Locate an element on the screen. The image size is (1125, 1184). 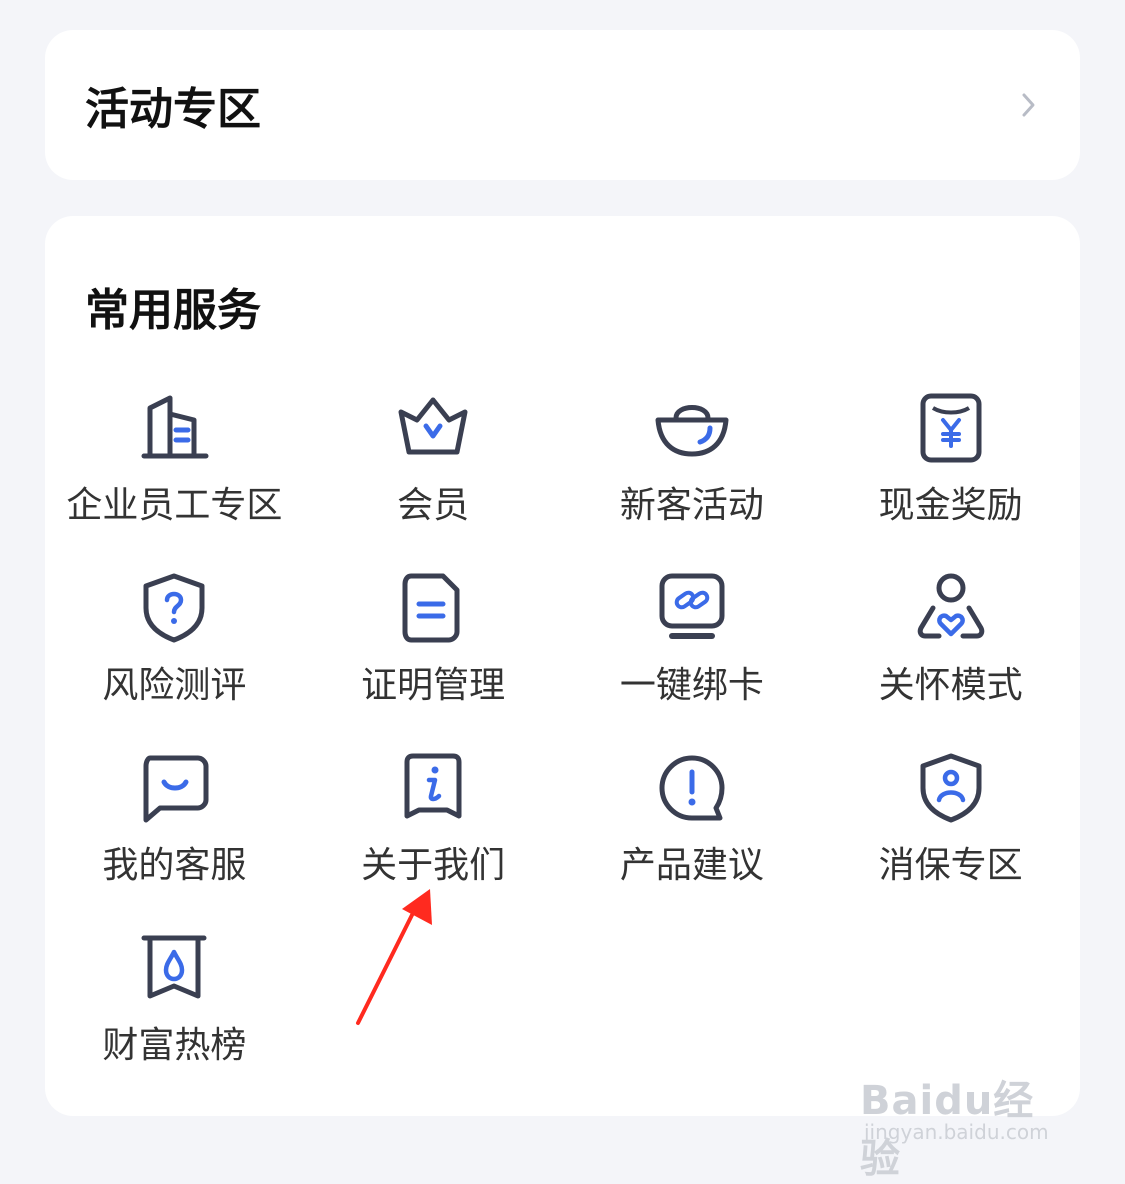
activity-zone-title: 活动专区 is located at coordinates (173, 109).